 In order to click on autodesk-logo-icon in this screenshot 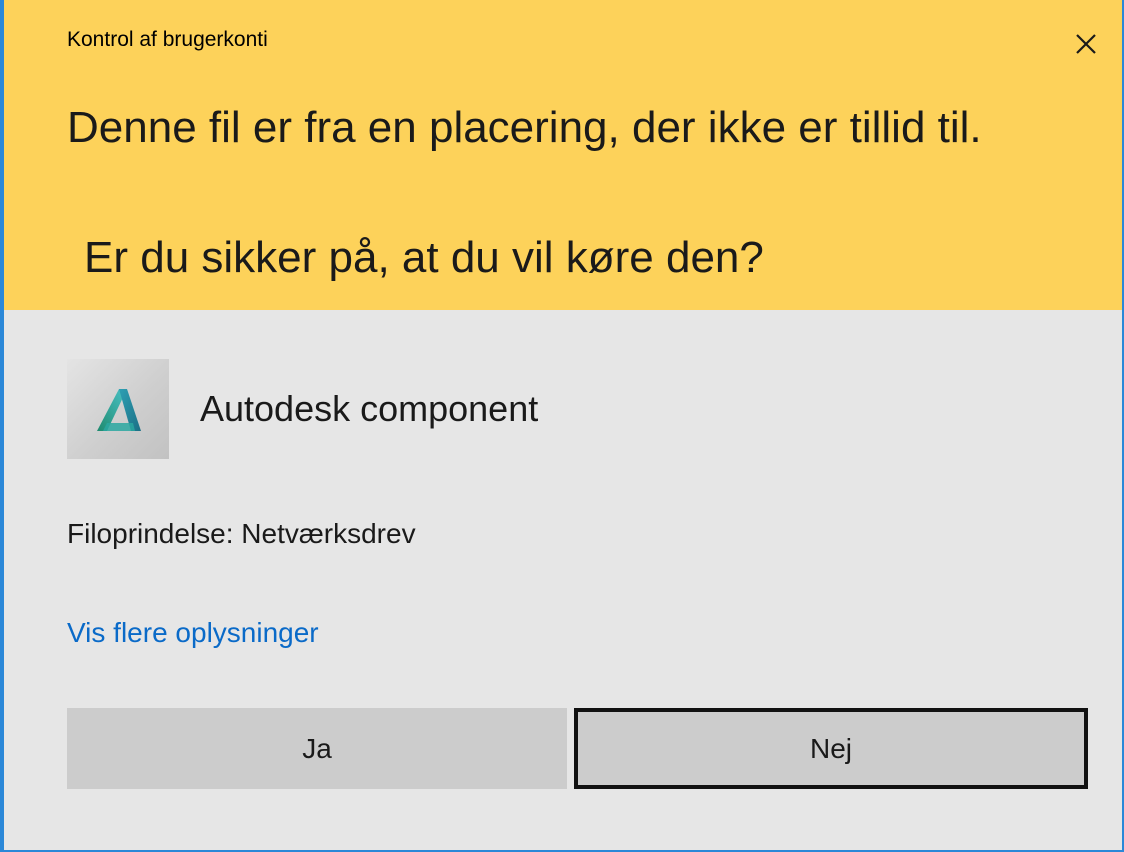, I will do `click(118, 409)`.